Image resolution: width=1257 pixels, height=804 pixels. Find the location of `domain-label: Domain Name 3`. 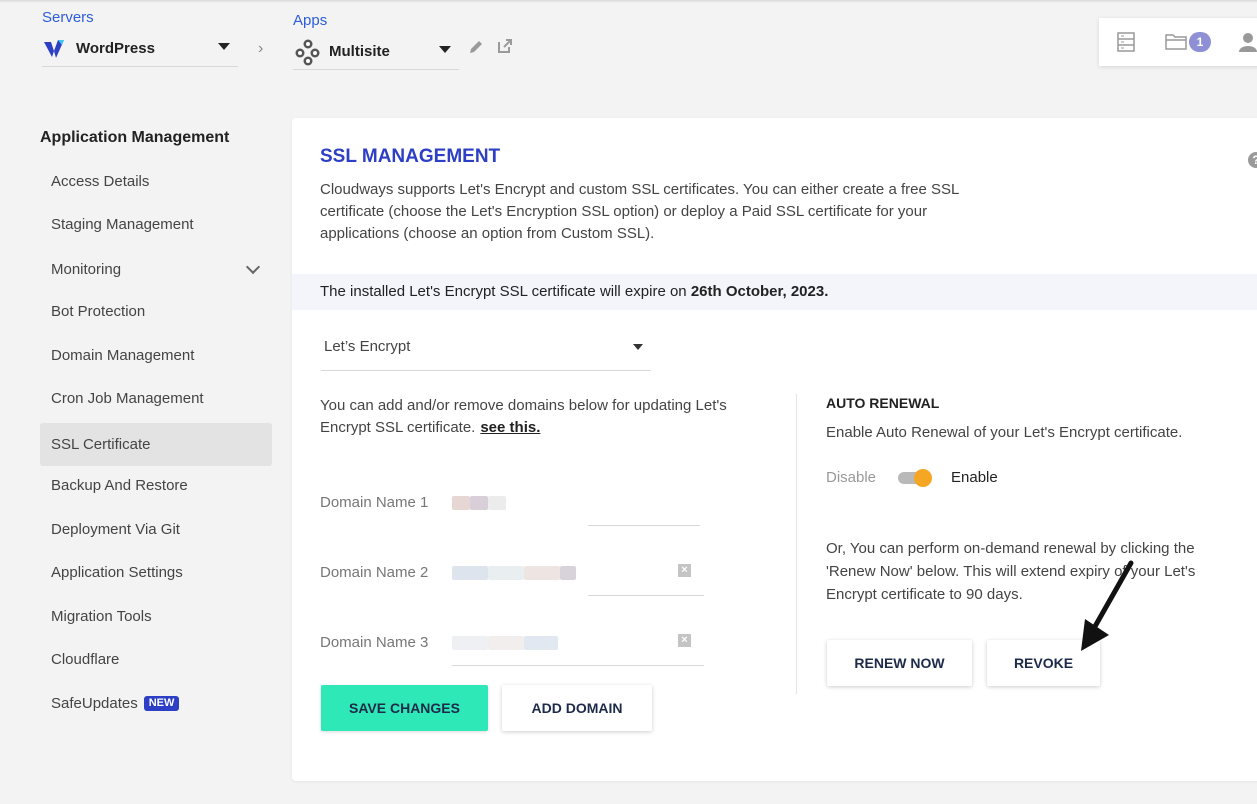

domain-label: Domain Name 3 is located at coordinates (374, 642).